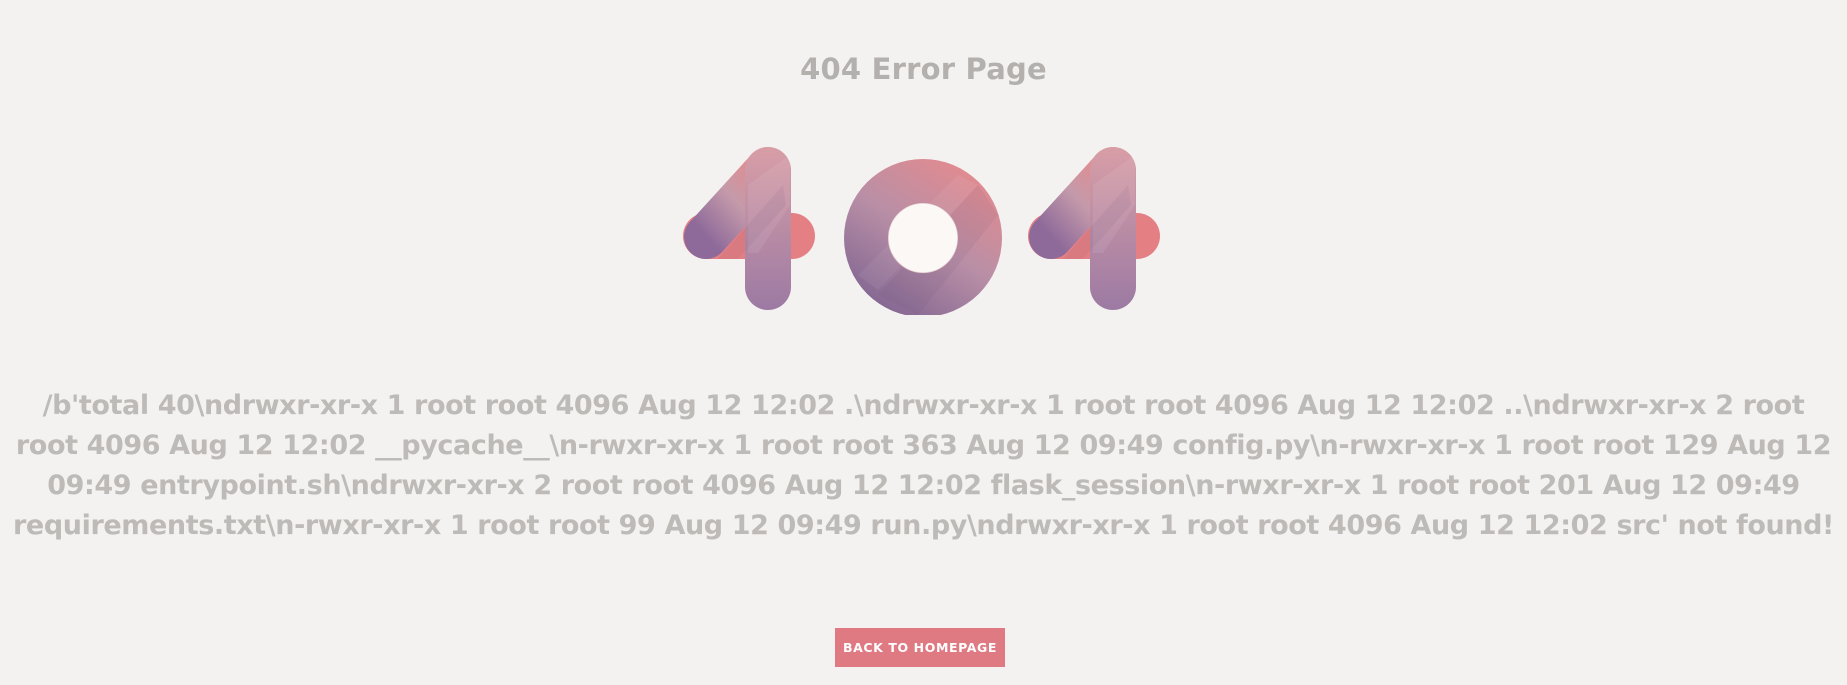  Describe the element at coordinates (923, 69) in the screenshot. I see `page-title: 404 Error Page` at that location.